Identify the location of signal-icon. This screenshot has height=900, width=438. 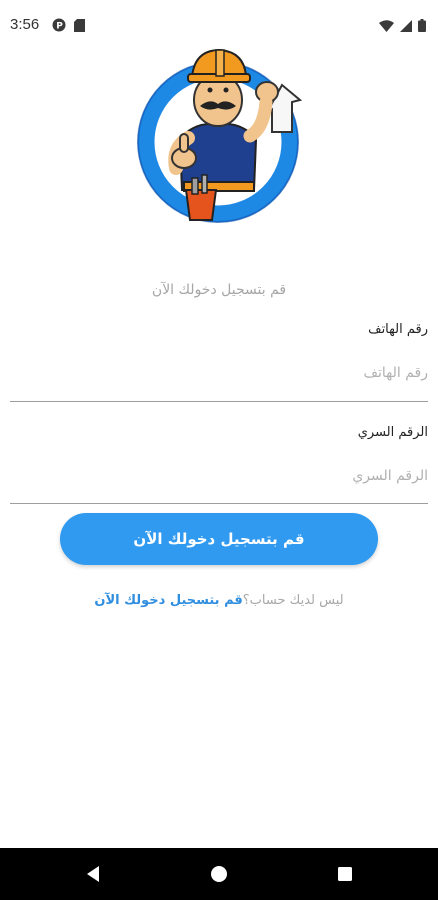
(406, 26).